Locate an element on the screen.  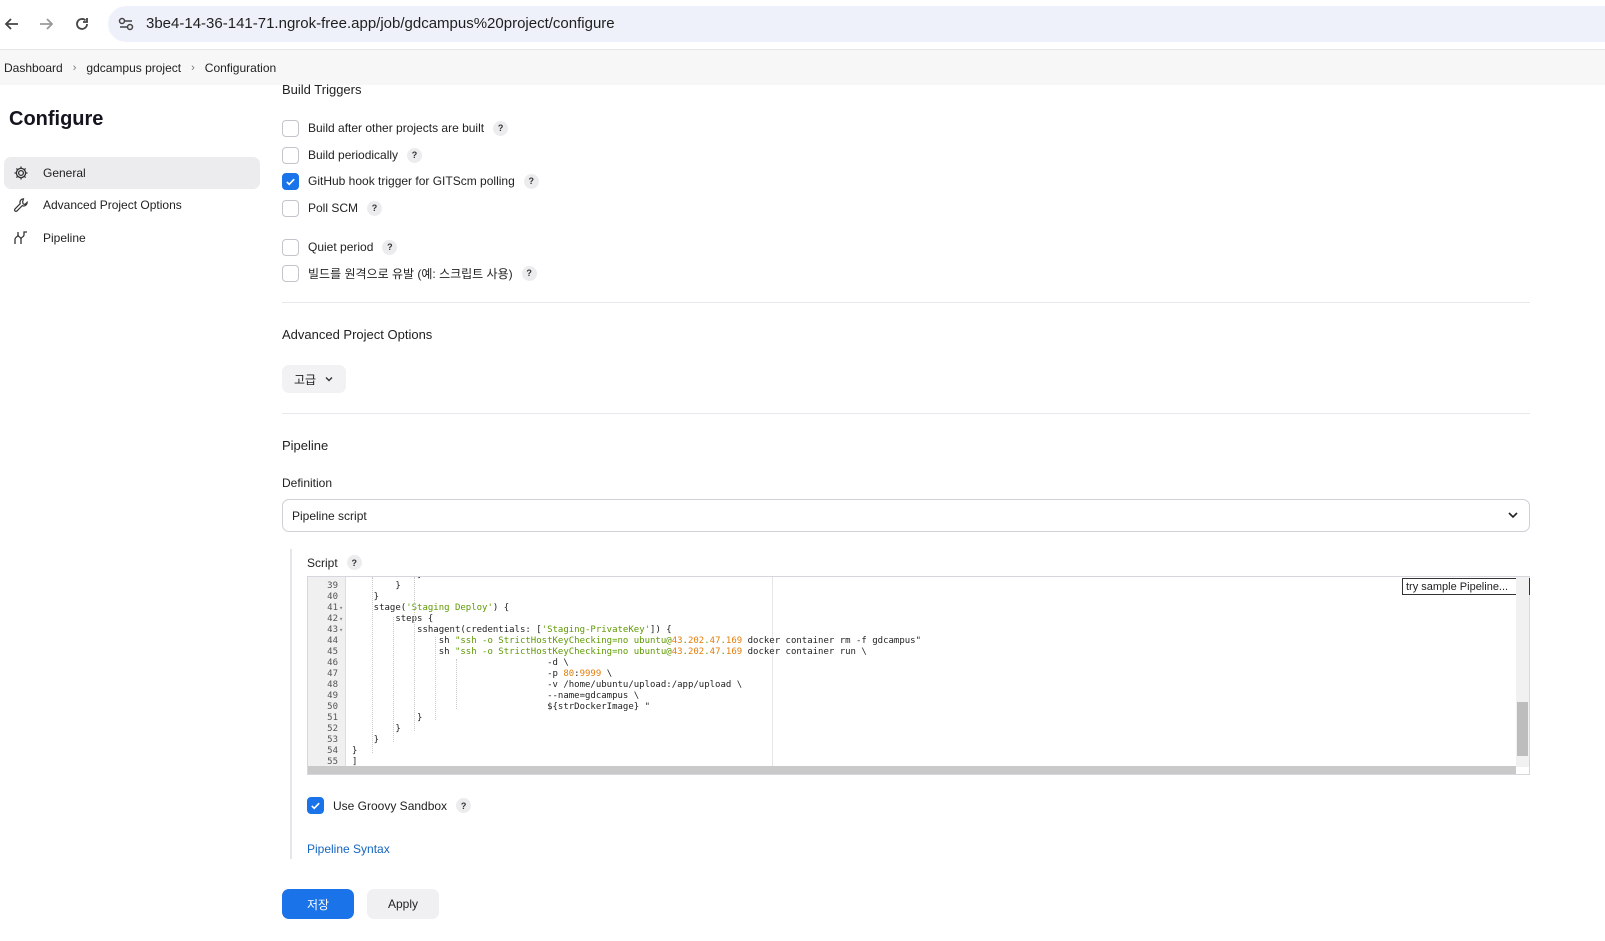
line-number: 45 is located at coordinates (332, 652).